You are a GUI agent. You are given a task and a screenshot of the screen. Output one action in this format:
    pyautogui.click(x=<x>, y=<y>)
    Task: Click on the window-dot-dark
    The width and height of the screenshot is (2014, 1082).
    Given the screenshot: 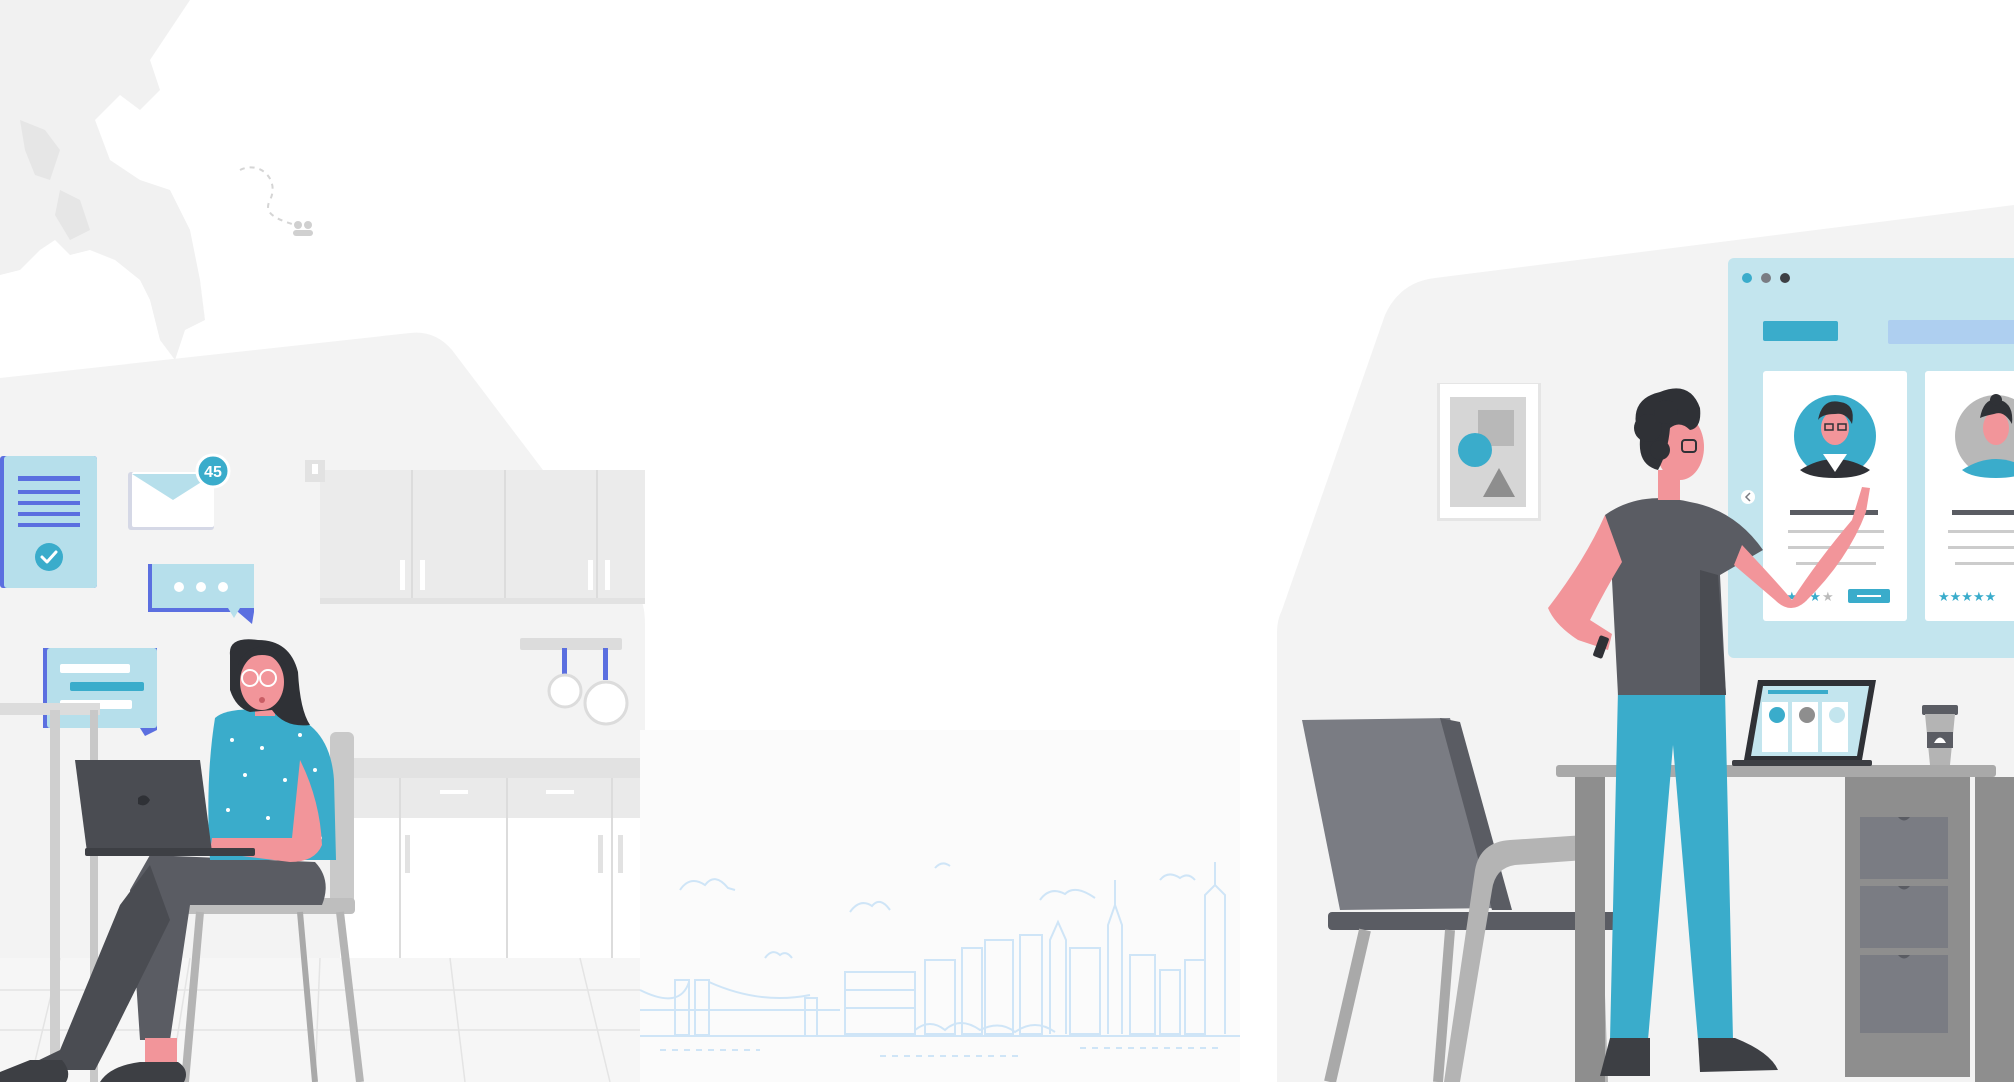 What is the action you would take?
    pyautogui.click(x=1785, y=278)
    